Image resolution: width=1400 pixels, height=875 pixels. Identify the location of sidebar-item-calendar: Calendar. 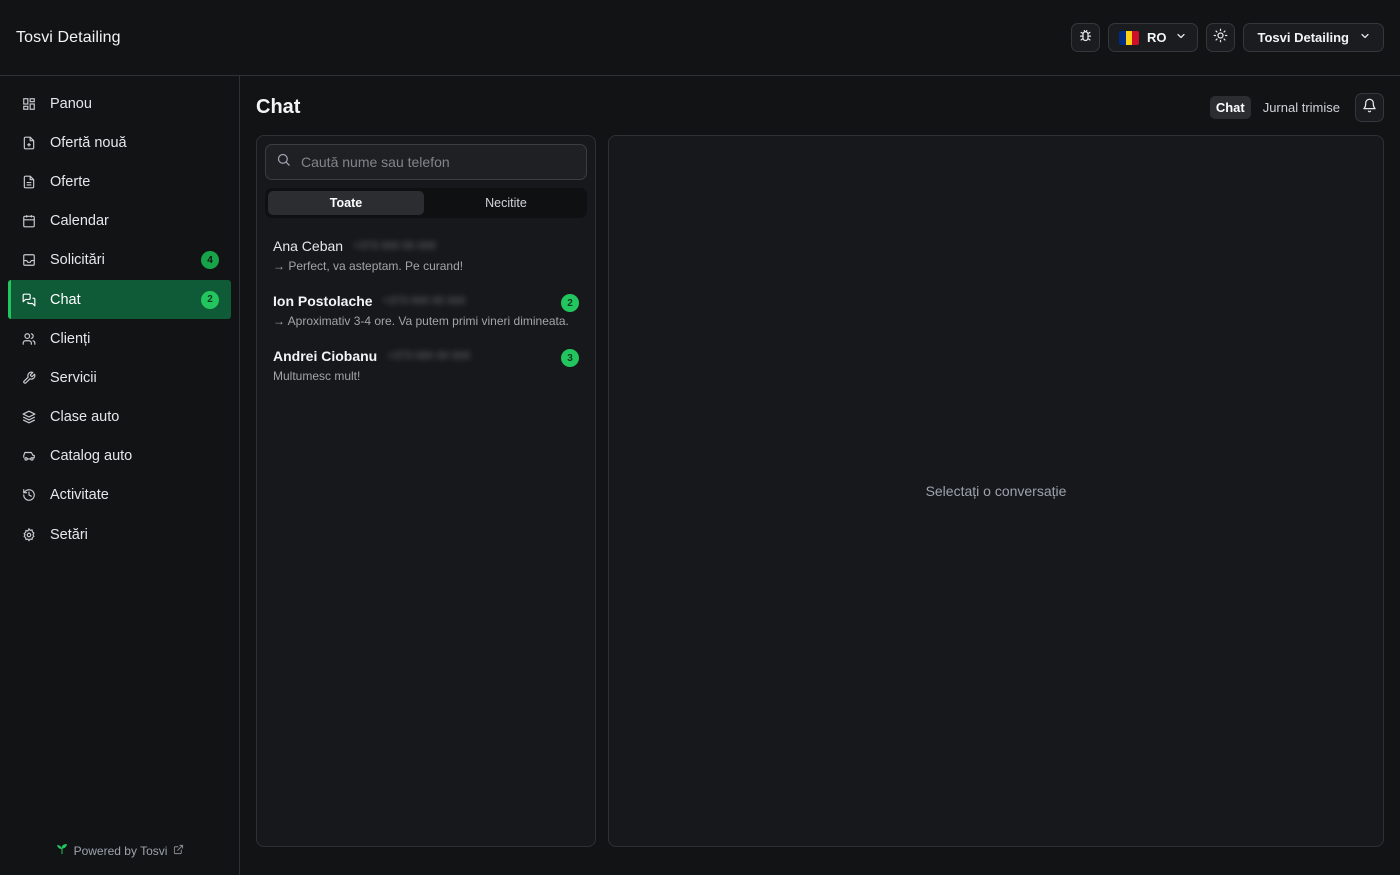
(119, 221).